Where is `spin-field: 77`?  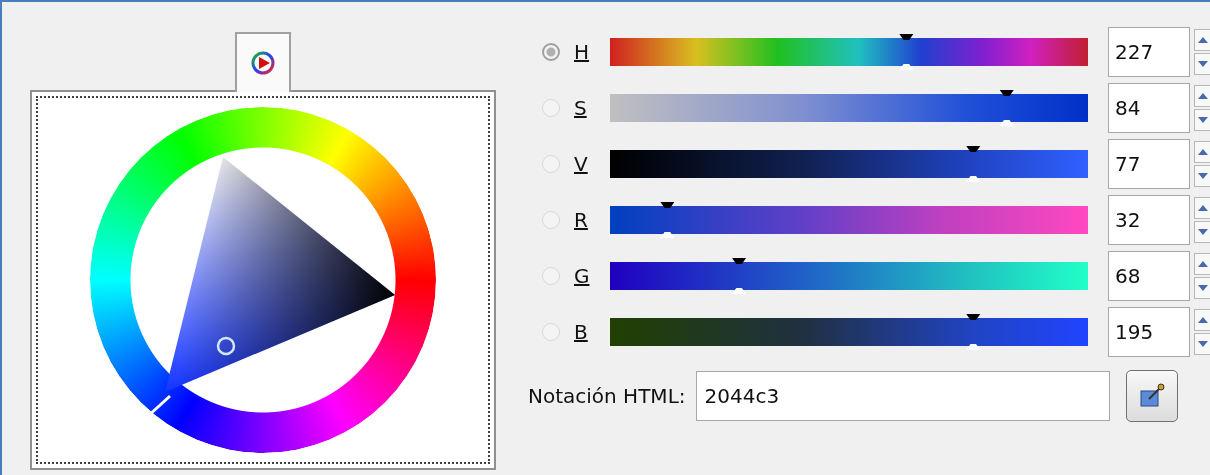 spin-field: 77 is located at coordinates (1149, 164).